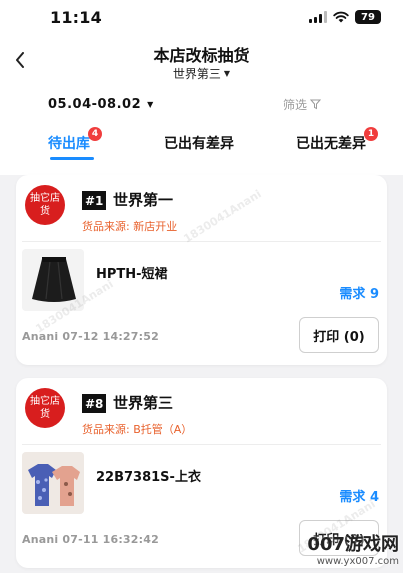 The height and width of the screenshot is (573, 403). What do you see at coordinates (196, 74) in the screenshot?
I see `store-selector-label: 世界第三` at bounding box center [196, 74].